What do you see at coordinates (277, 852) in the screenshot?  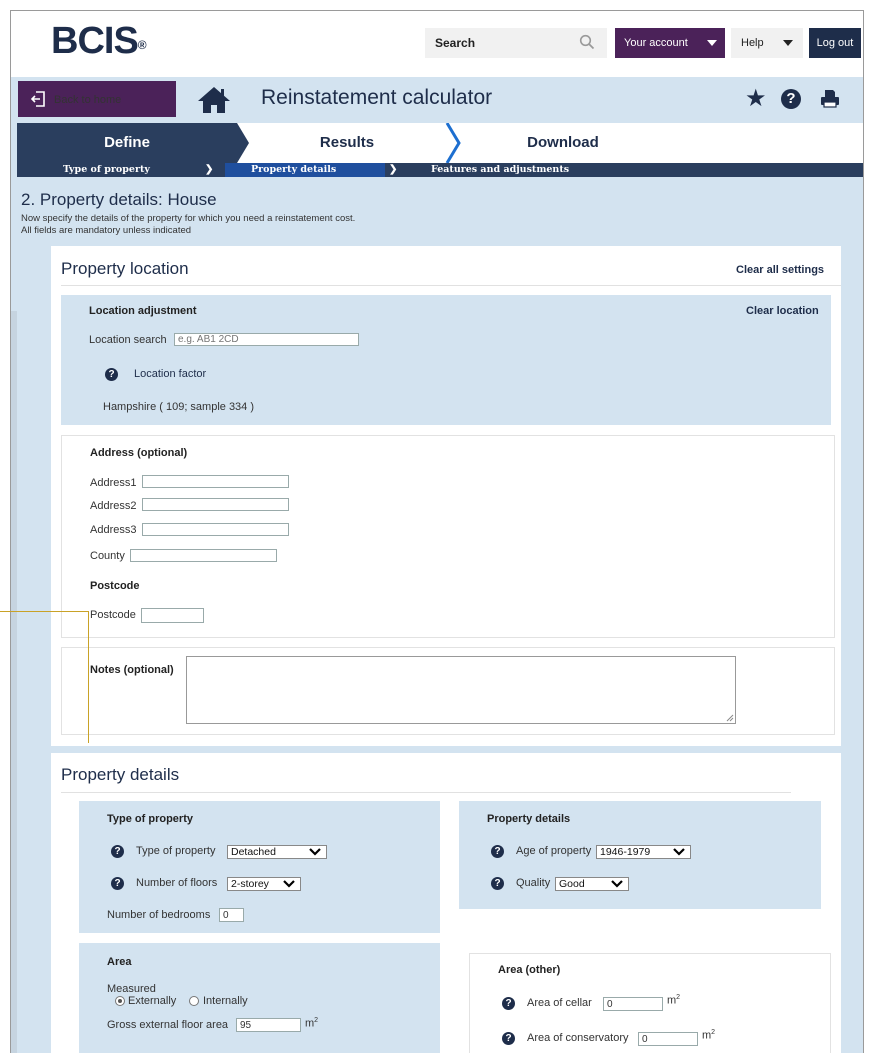 I see `type-of-property-select: Detached` at bounding box center [277, 852].